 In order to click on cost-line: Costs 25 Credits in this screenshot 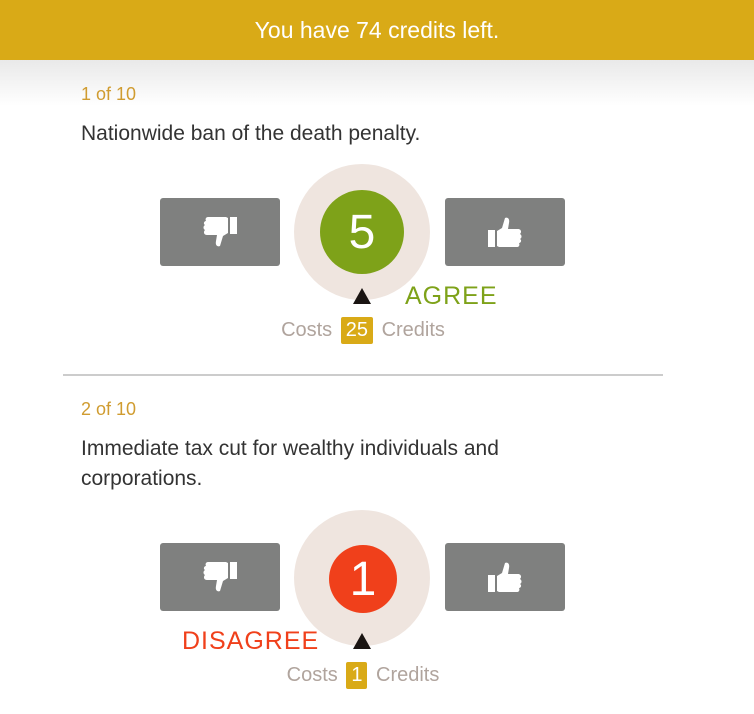, I will do `click(363, 330)`.